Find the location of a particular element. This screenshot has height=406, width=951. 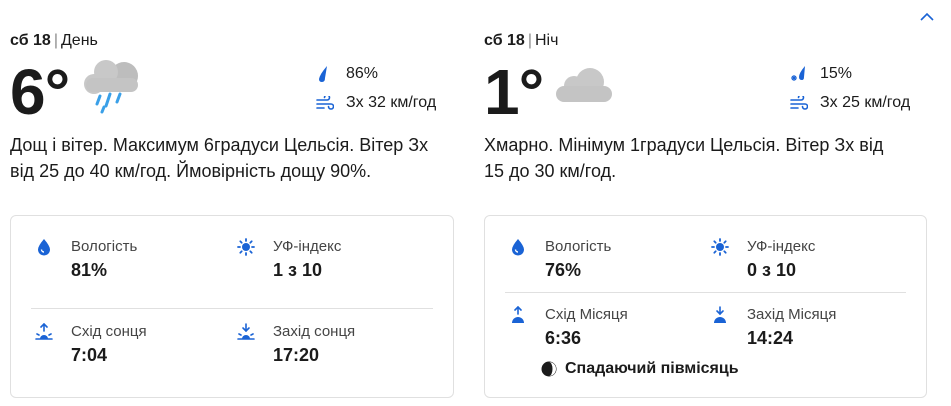

rain-cloud-icon is located at coordinates (111, 87).